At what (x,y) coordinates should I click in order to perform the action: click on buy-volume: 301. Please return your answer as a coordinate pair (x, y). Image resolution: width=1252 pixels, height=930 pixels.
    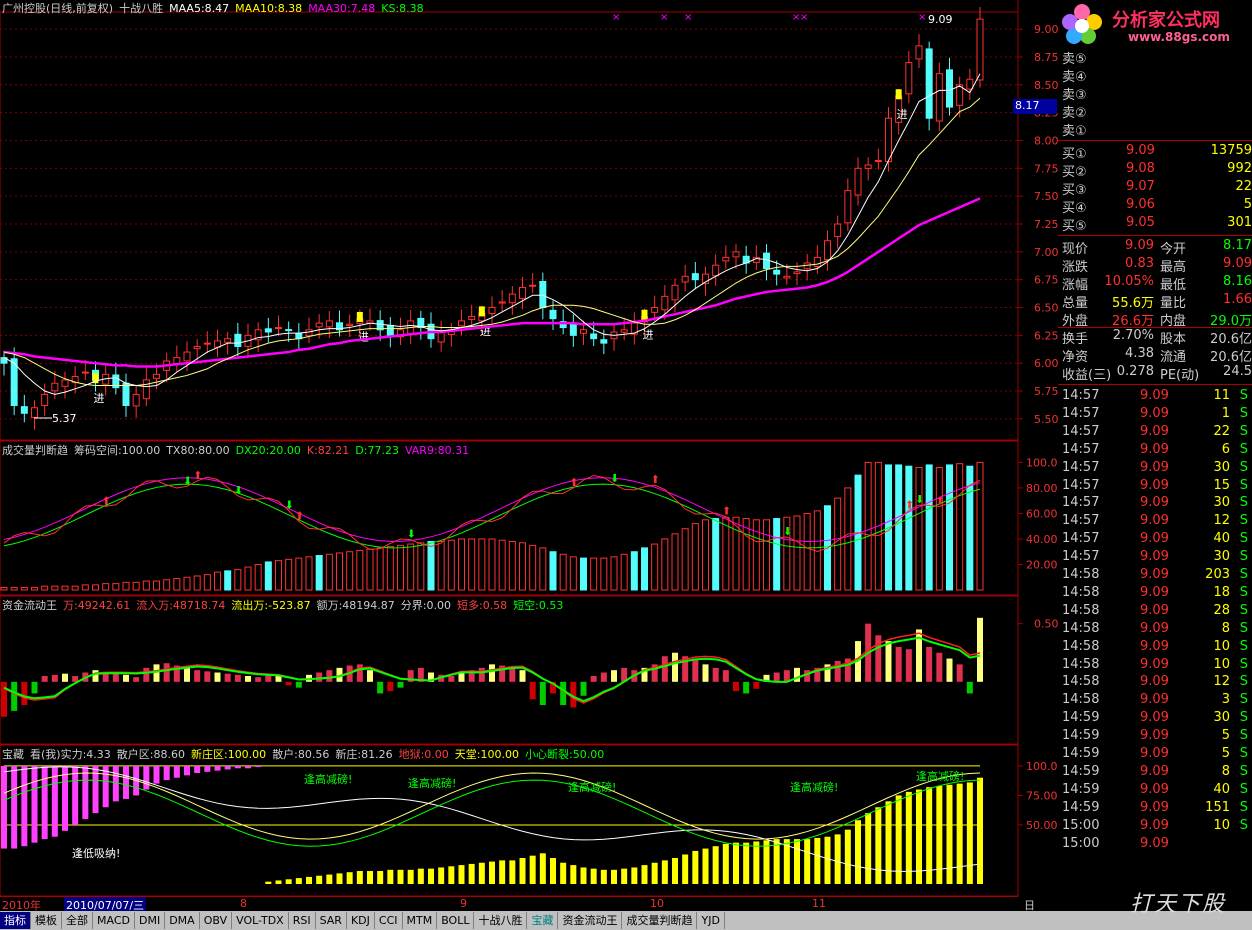
    Looking at the image, I should click on (1239, 222).